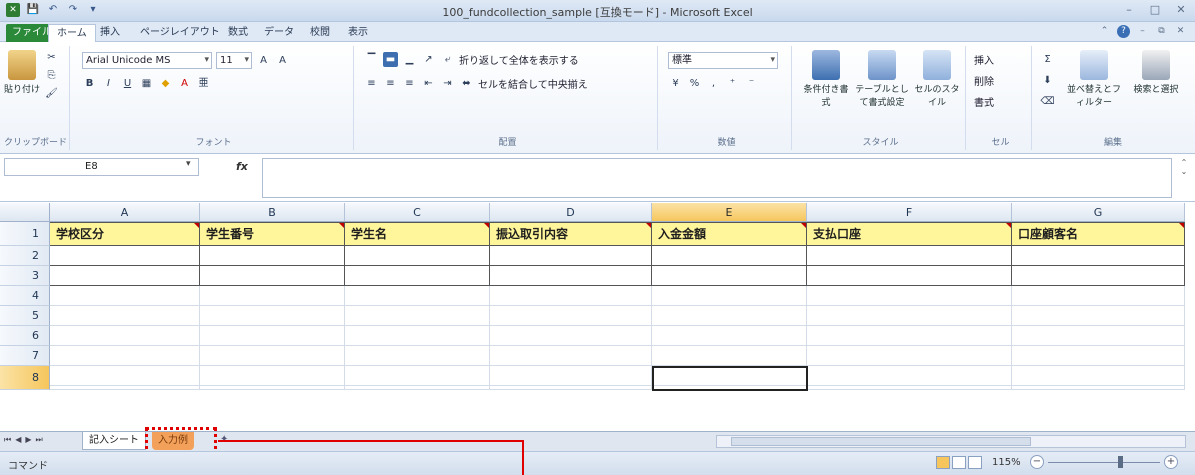  Describe the element at coordinates (25, 336) in the screenshot. I see `row-header-6: 6` at that location.